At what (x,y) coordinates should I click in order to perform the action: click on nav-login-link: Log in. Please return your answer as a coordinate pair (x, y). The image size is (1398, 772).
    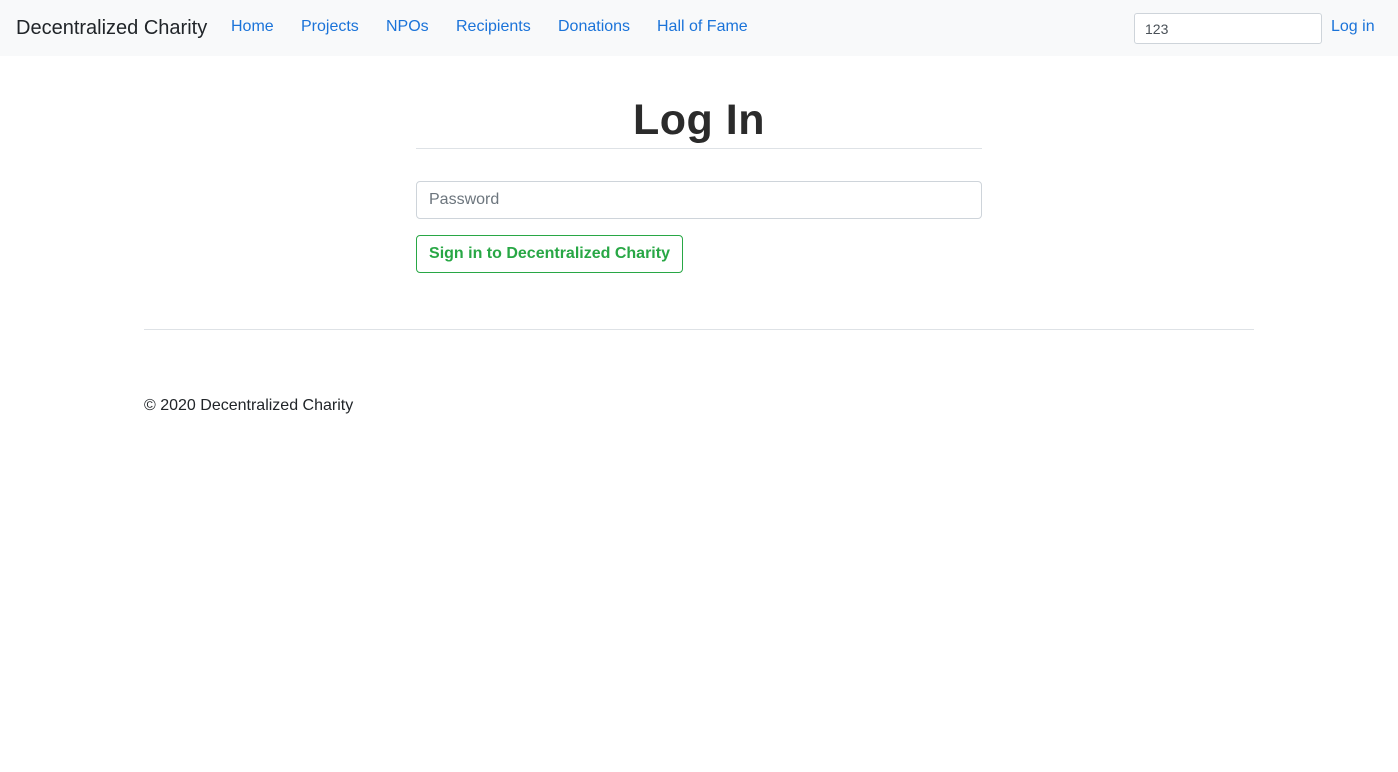
    Looking at the image, I should click on (1353, 27).